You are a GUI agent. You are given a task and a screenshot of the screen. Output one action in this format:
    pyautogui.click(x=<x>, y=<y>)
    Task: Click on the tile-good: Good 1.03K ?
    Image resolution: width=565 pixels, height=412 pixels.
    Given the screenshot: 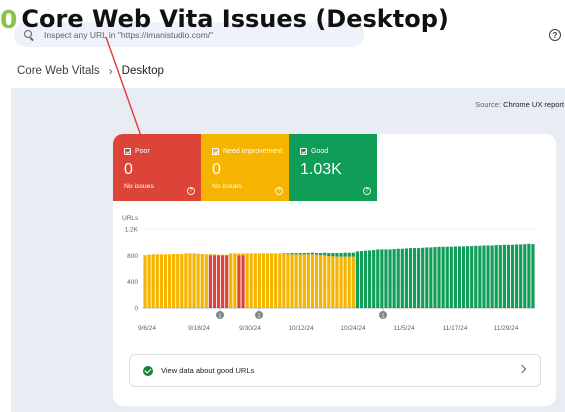 What is the action you would take?
    pyautogui.click(x=333, y=167)
    